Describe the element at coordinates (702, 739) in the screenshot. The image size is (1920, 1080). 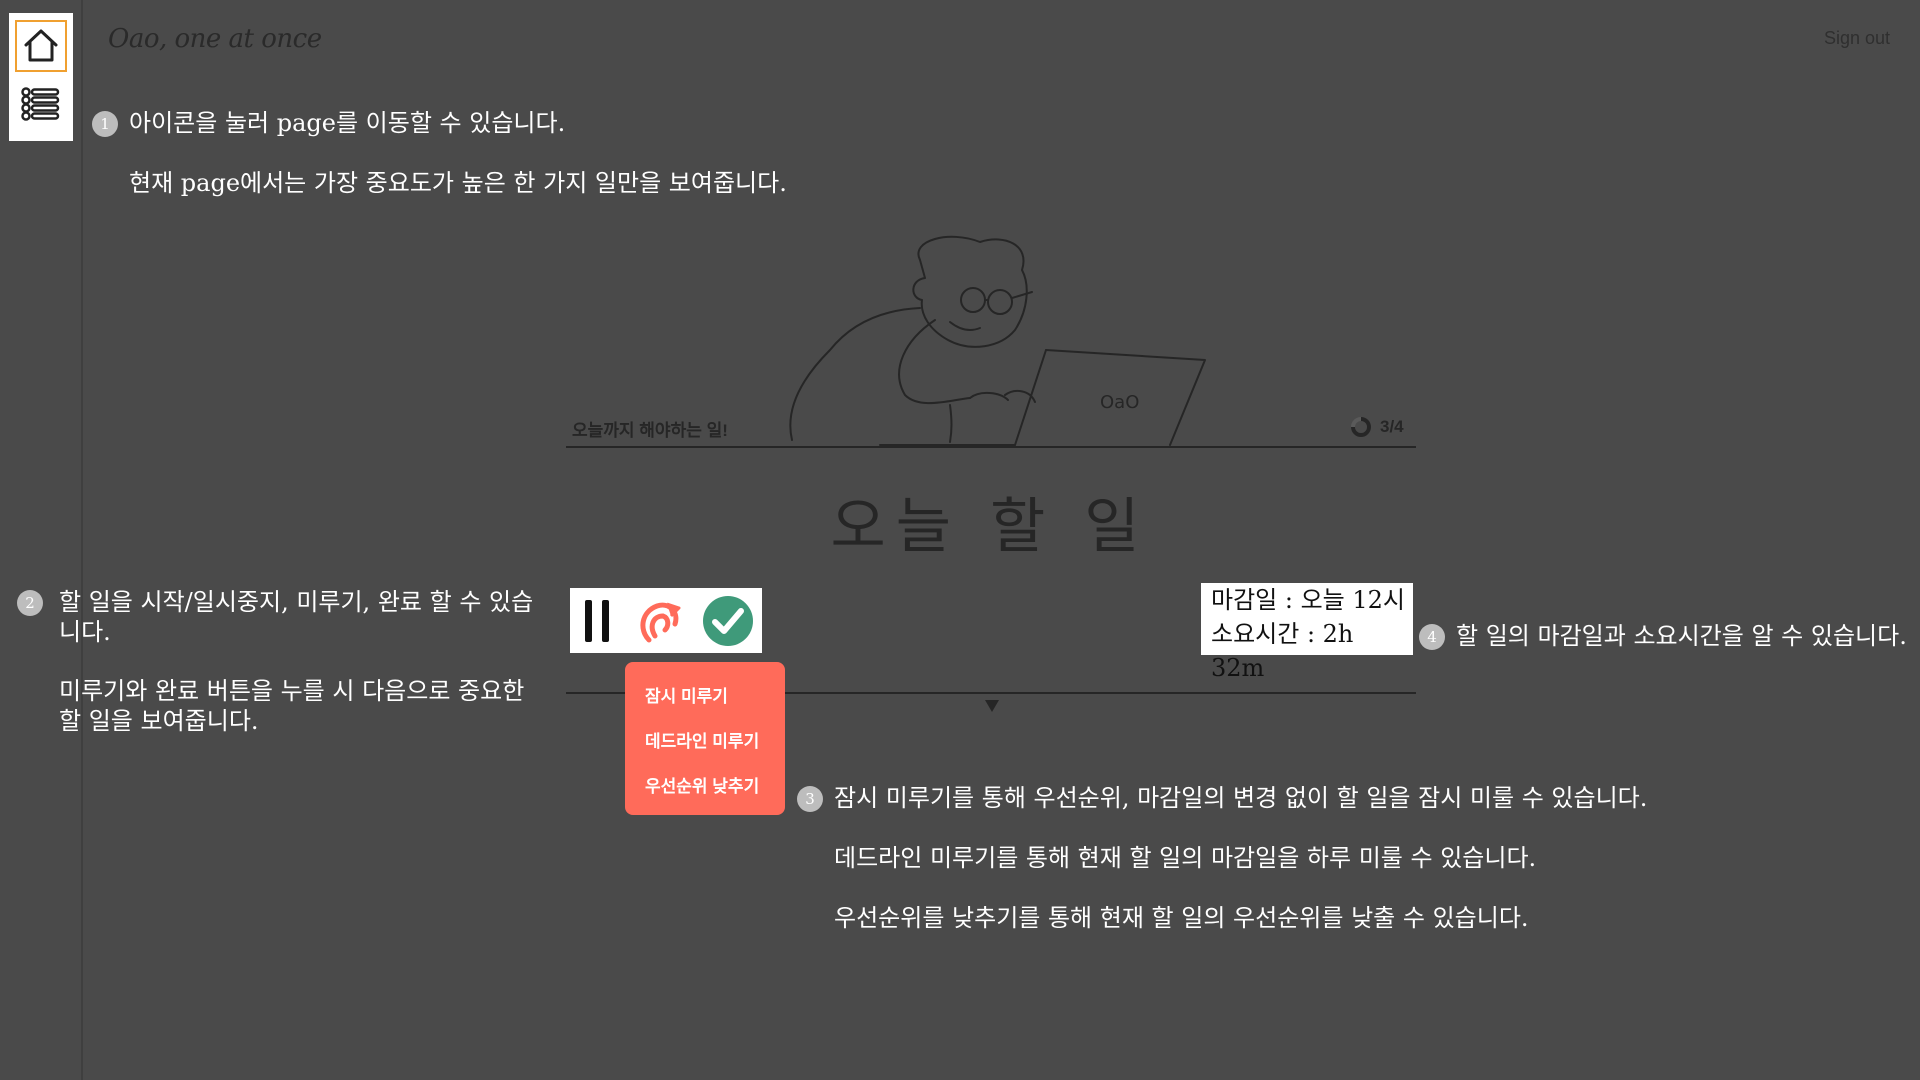
I see `menu-item-deadline-postpone: 데드라인 미루기` at that location.